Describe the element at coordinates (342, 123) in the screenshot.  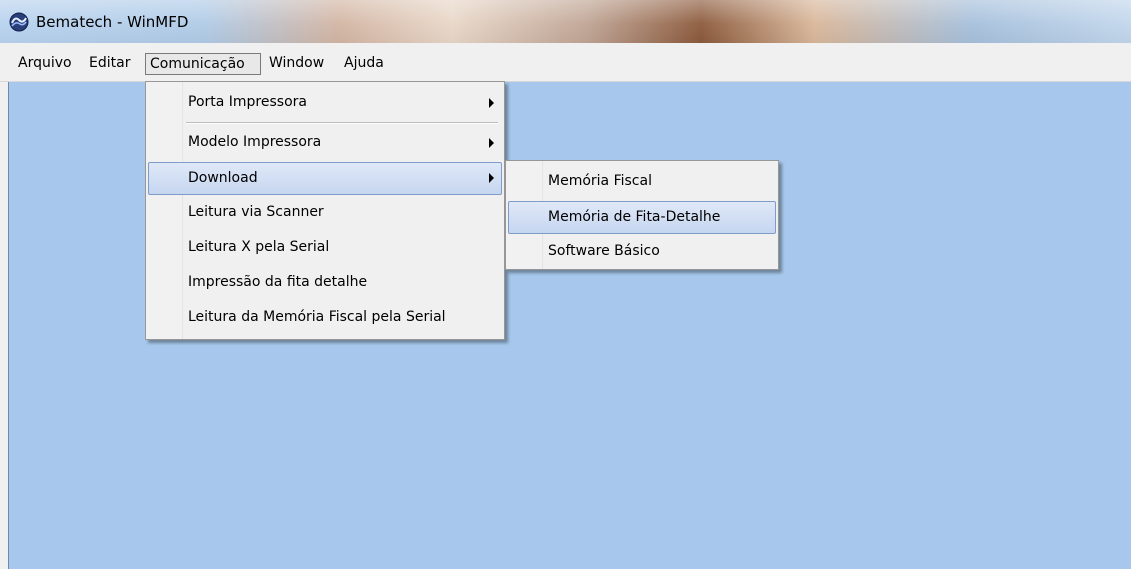
I see `menu-separator` at that location.